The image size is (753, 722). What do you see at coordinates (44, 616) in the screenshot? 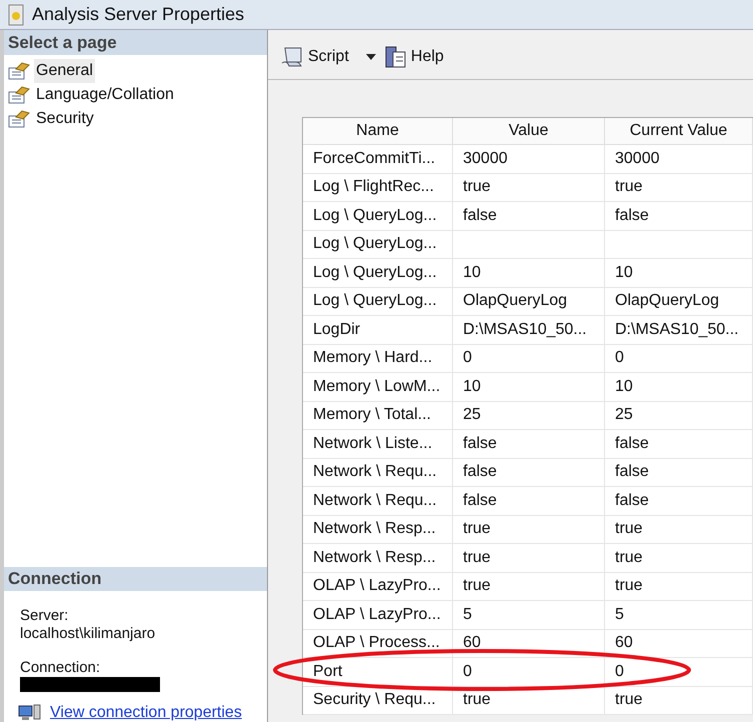
I see `server-label: Server:` at bounding box center [44, 616].